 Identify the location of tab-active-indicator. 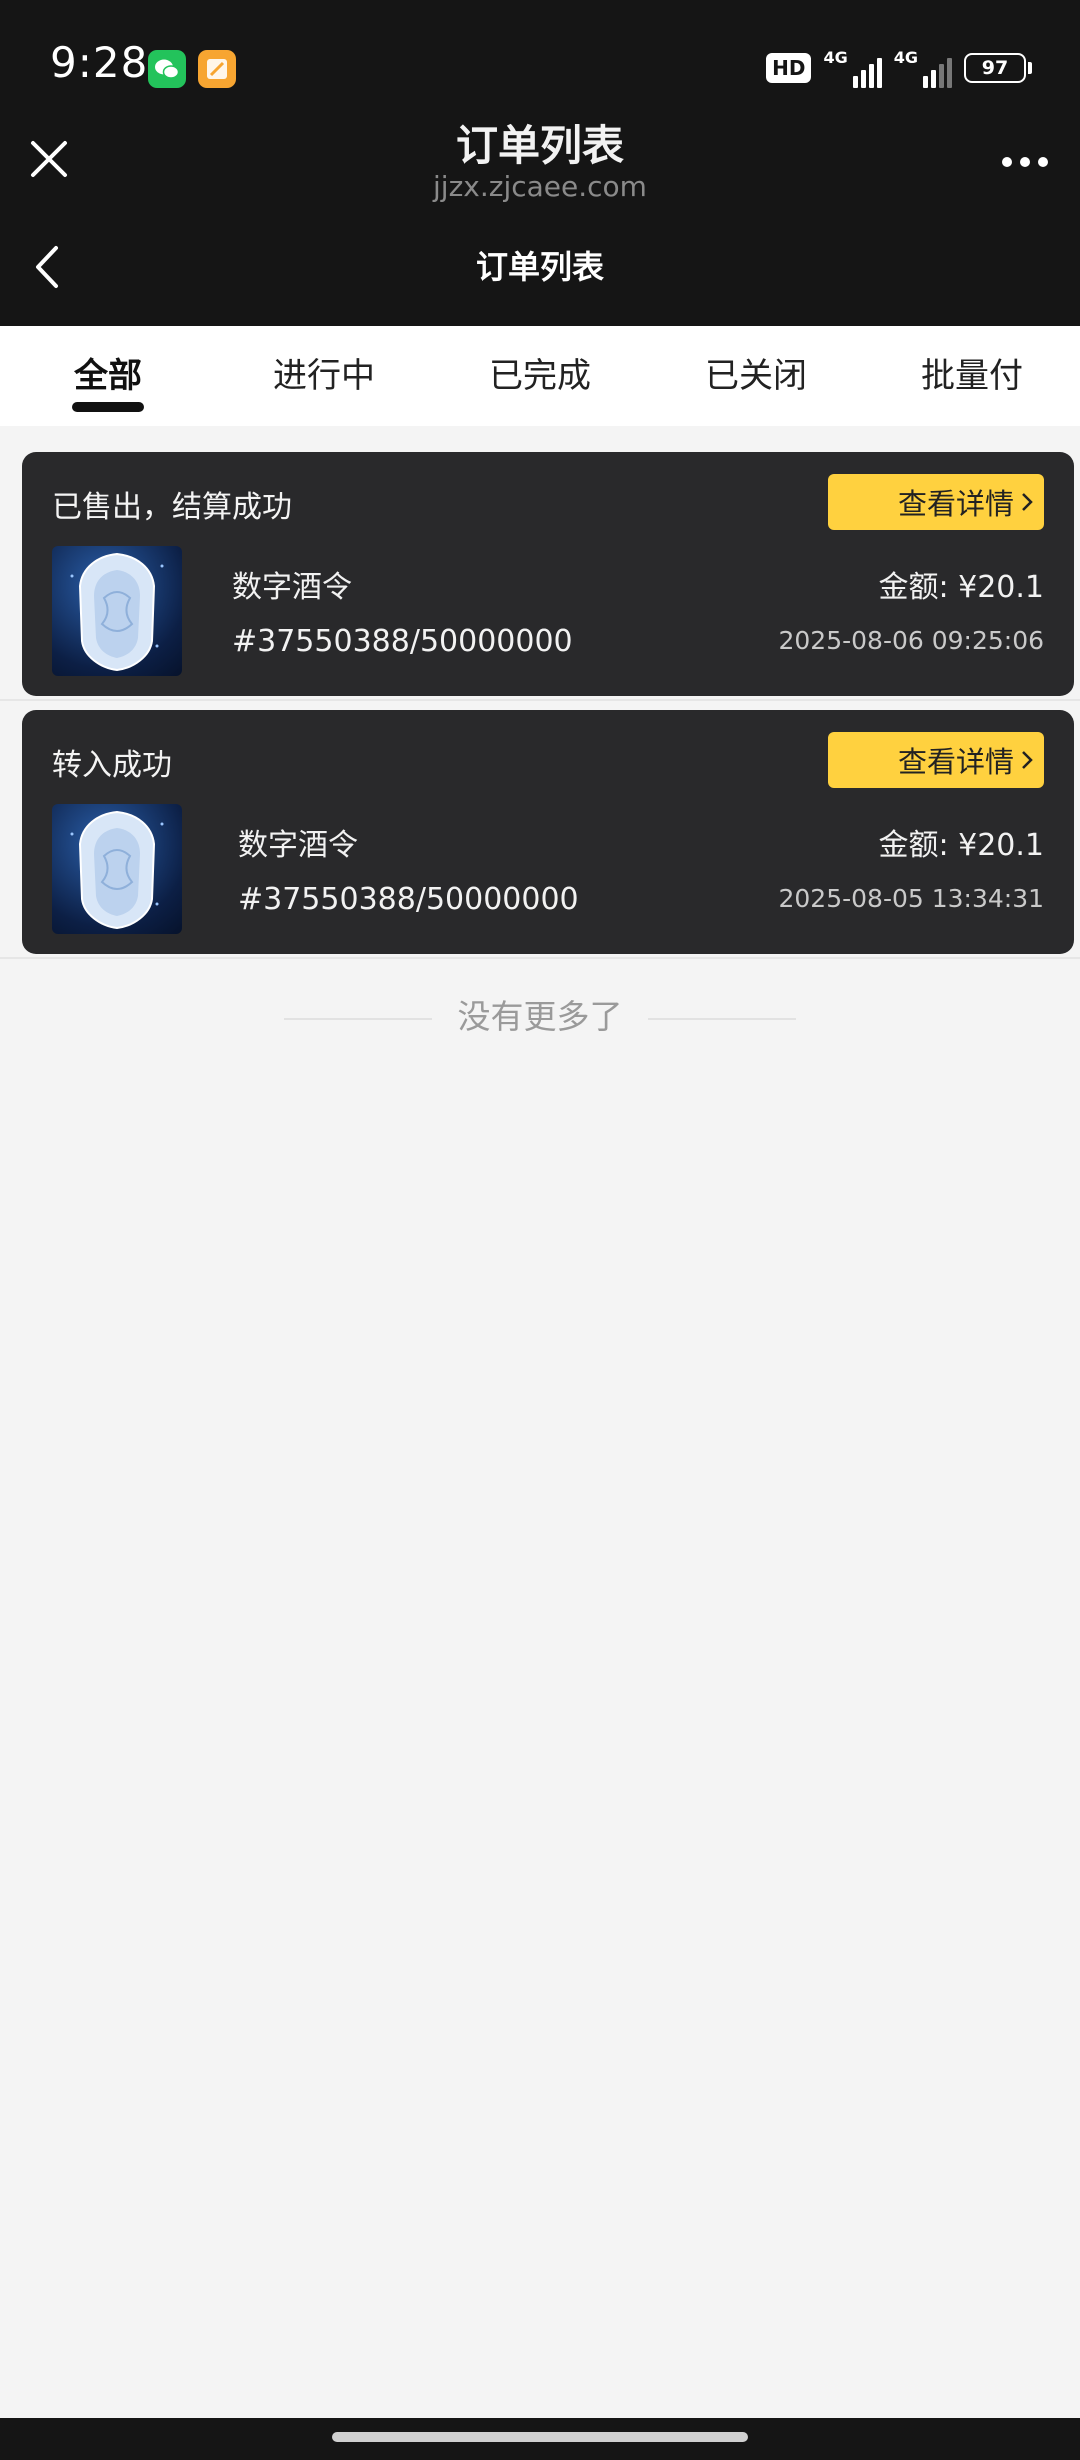
(108, 407).